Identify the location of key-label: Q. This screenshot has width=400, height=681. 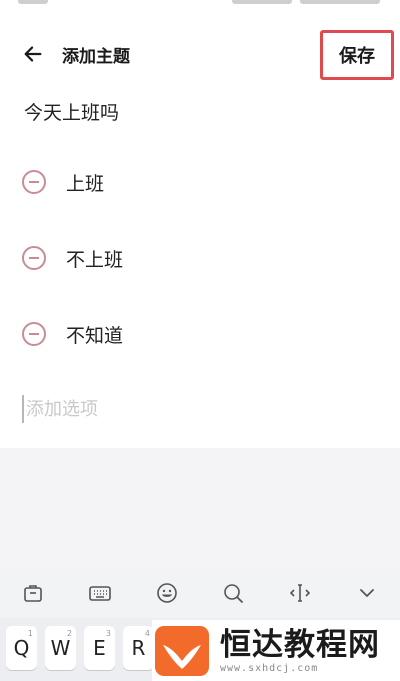
(21, 648).